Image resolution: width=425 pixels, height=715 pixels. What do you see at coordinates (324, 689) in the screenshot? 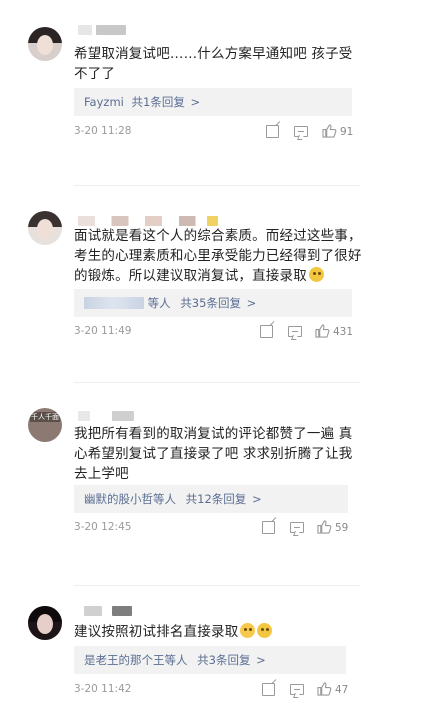
I see `like-icon` at bounding box center [324, 689].